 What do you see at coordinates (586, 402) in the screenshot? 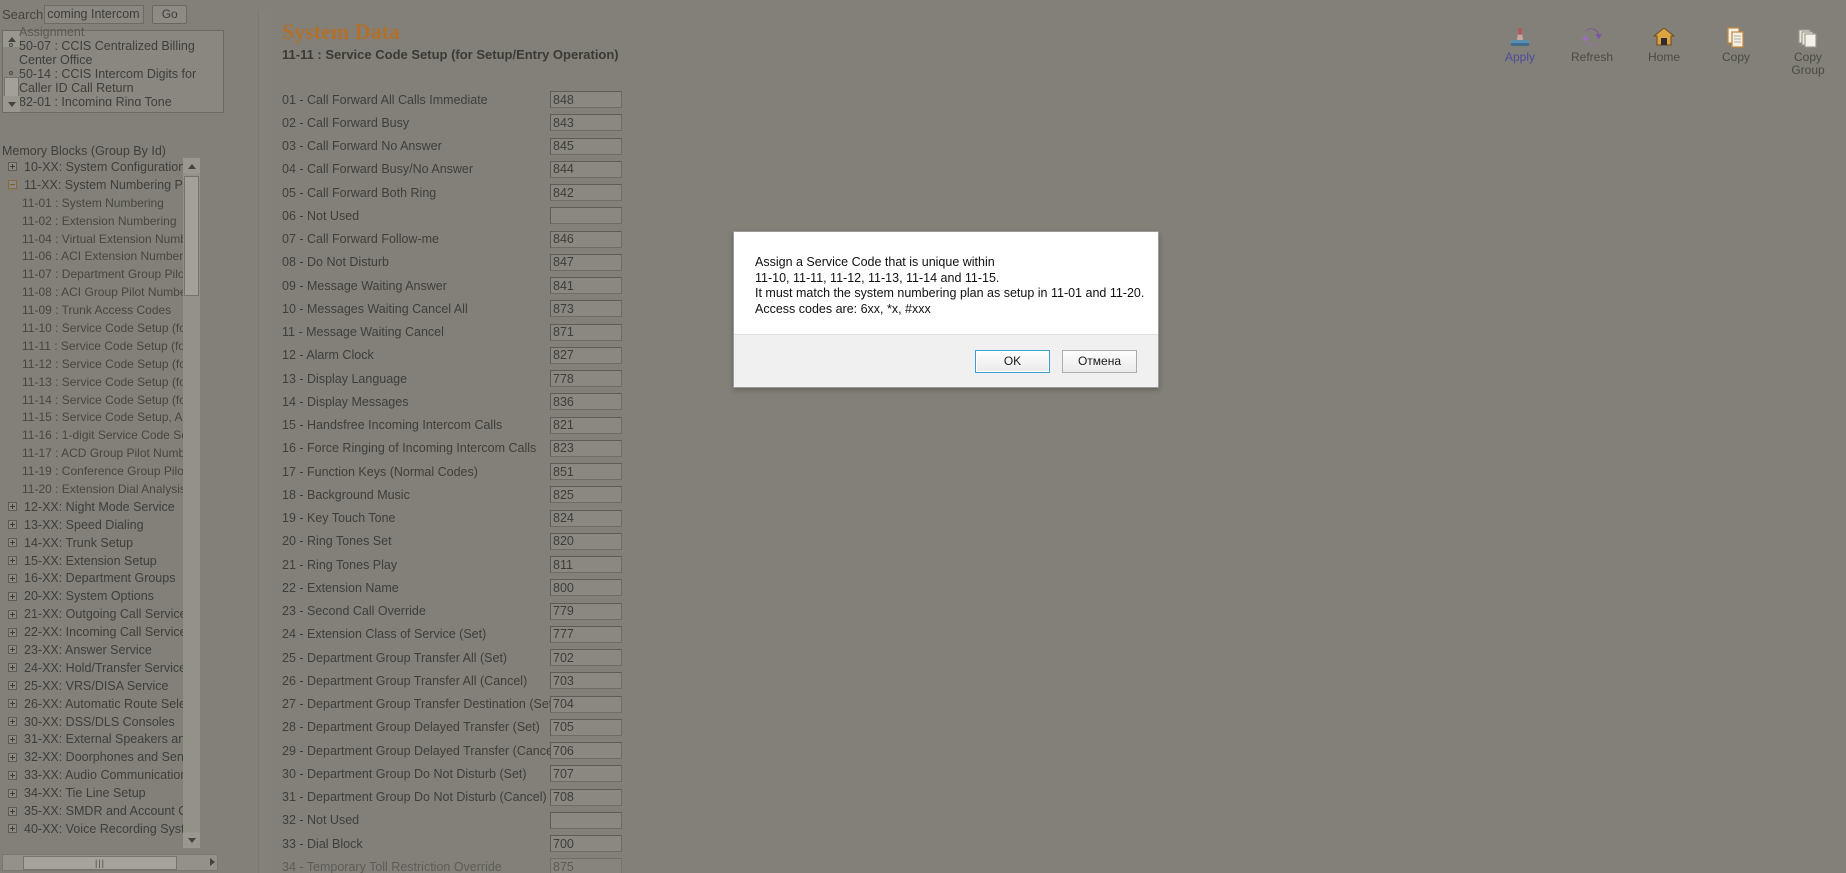
I see `service-code-input: 836` at bounding box center [586, 402].